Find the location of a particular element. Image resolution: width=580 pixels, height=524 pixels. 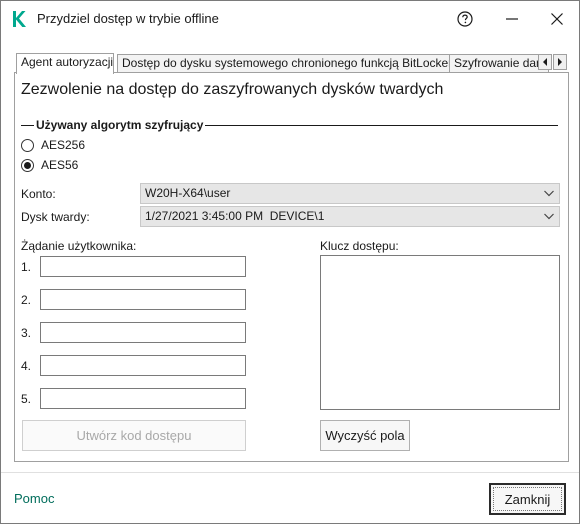

account-value: W20H-X64\user is located at coordinates (188, 193).